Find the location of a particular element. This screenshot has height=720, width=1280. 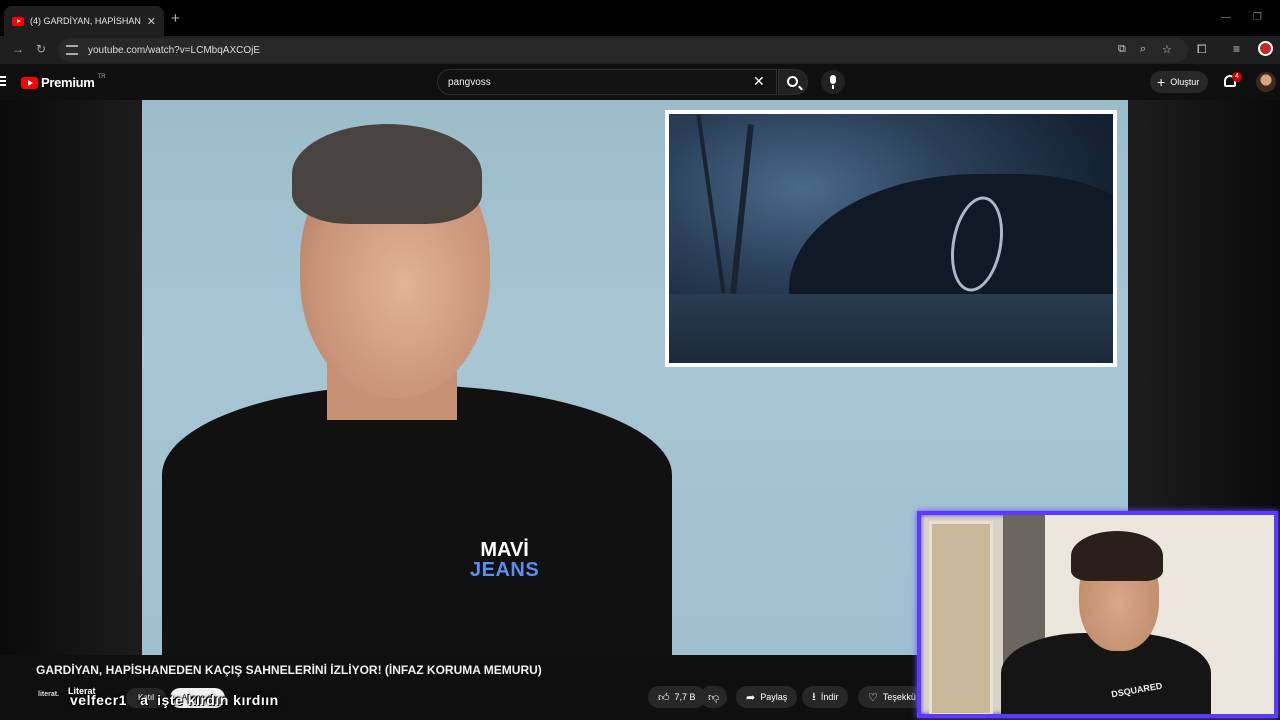

clear-search-icon: ✕ is located at coordinates (759, 81).